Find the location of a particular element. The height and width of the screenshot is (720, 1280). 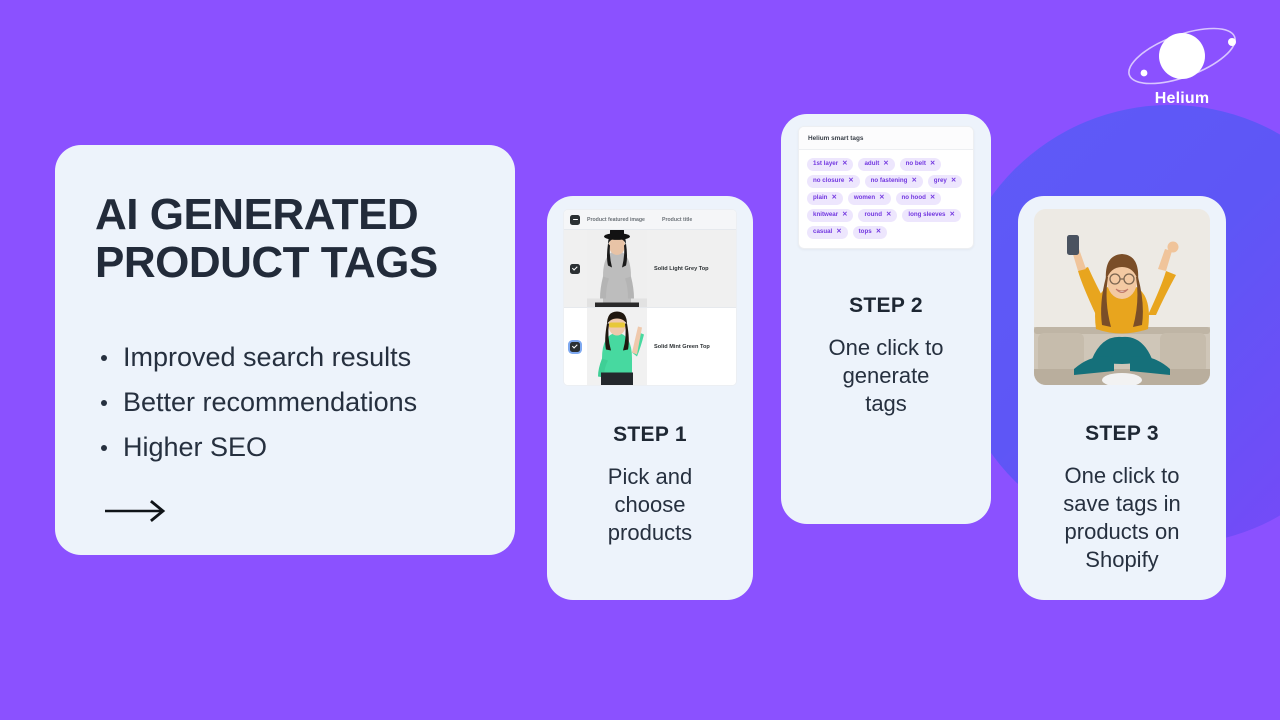

tag-label: no belt is located at coordinates (915, 164).